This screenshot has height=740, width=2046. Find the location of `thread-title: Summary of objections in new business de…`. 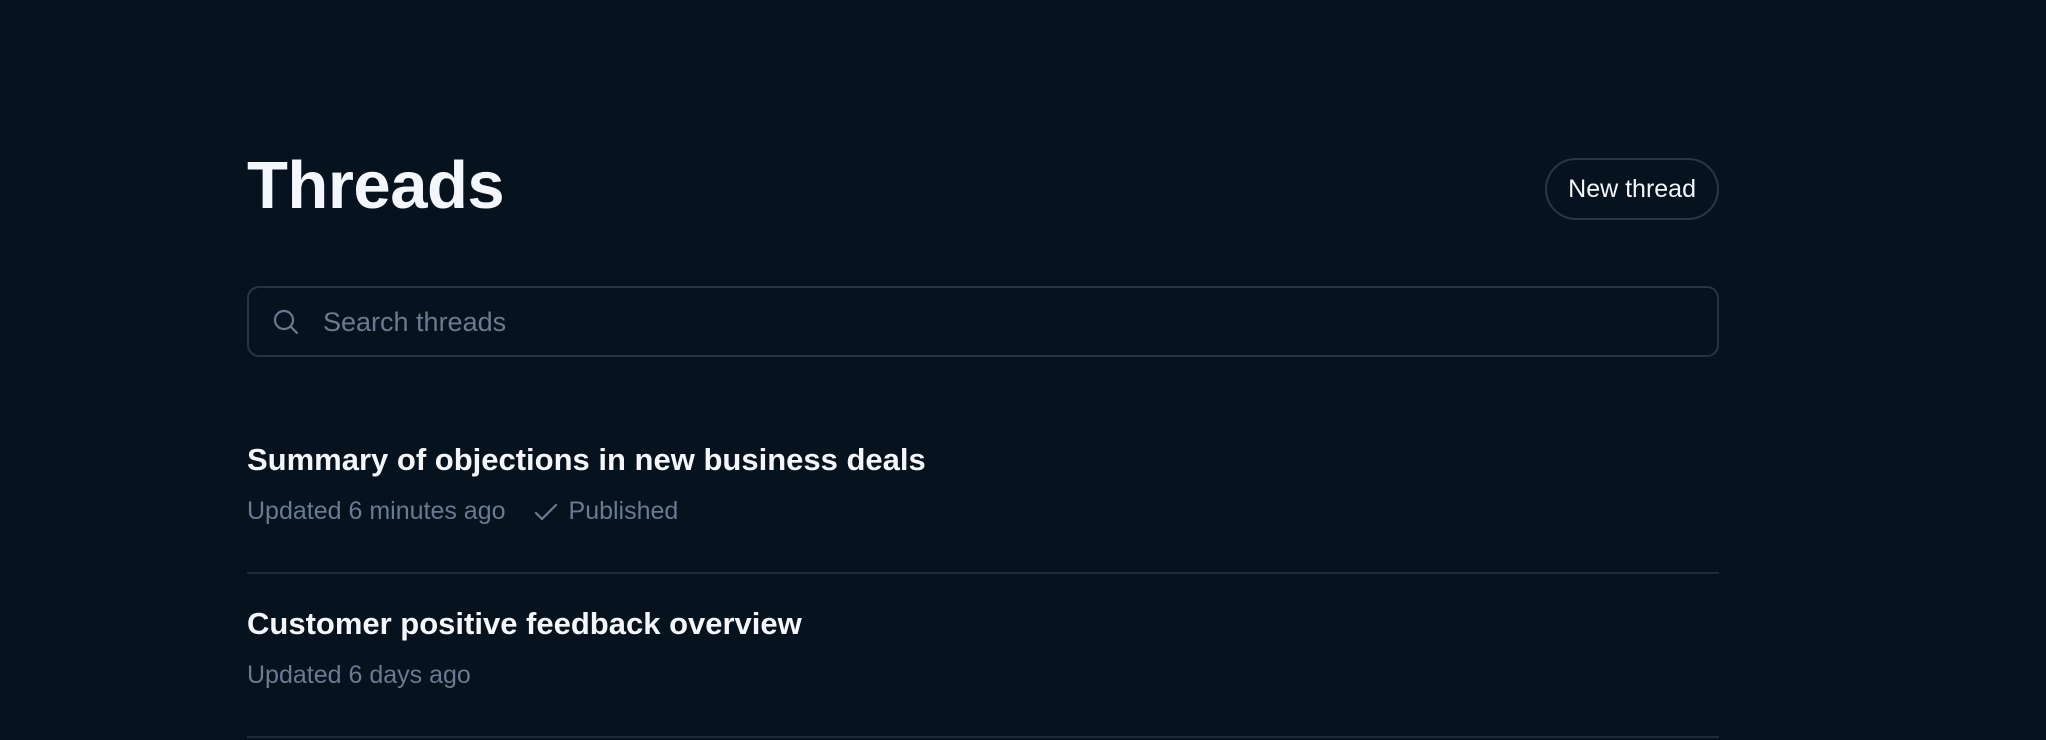

thread-title: Summary of objections in new business de… is located at coordinates (586, 460).